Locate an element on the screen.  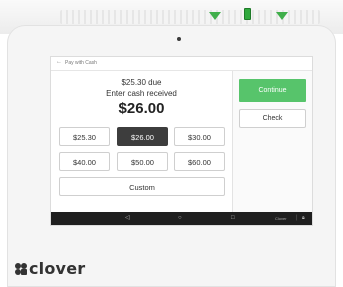
clover-leaf-icon is located at coordinates (21, 269).